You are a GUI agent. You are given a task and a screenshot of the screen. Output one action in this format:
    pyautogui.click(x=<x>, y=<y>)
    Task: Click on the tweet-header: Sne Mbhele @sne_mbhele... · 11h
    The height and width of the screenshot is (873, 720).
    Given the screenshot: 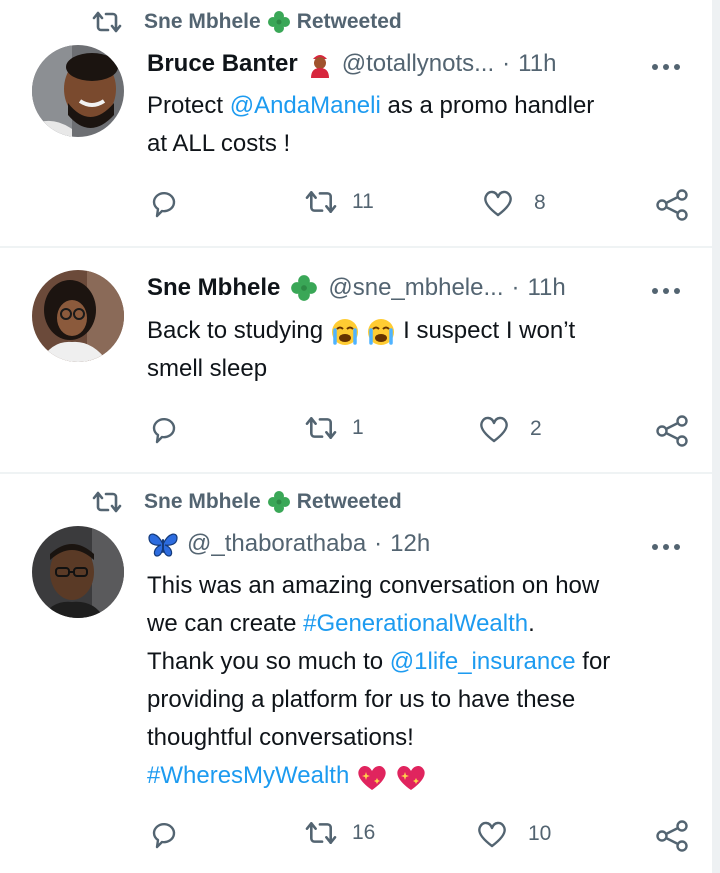 What is the action you would take?
    pyautogui.click(x=356, y=288)
    